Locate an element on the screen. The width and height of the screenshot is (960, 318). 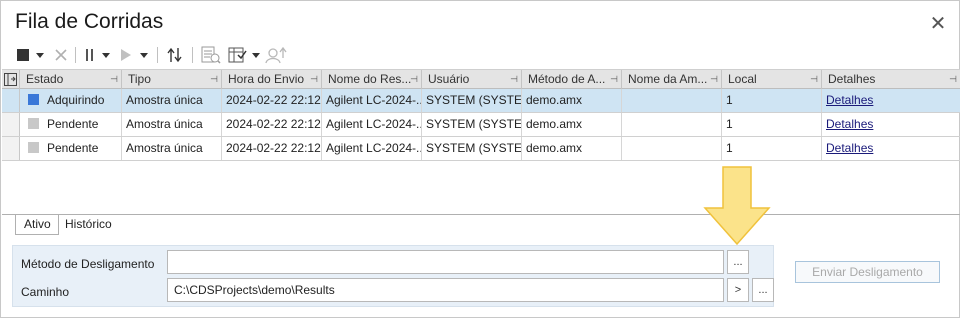
play-icon is located at coordinates (126, 55).